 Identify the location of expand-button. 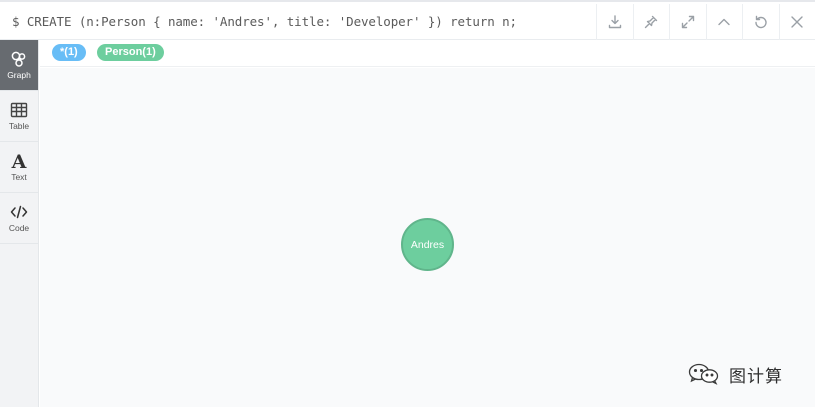
(687, 22).